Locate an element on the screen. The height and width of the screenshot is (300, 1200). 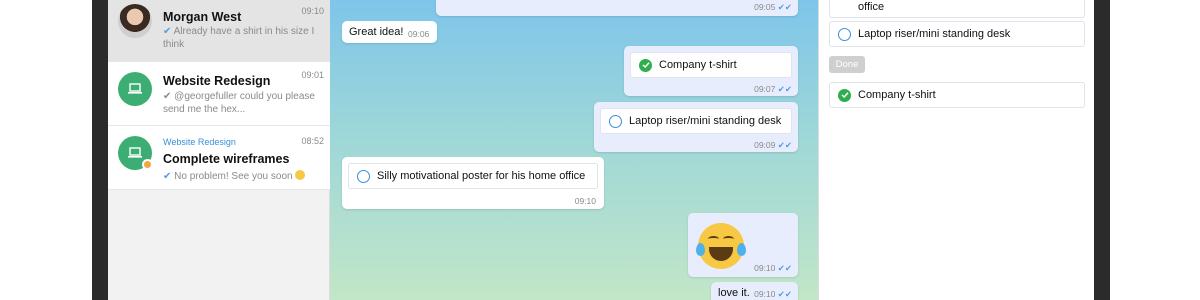
checklist-item-silly-poster: office is located at coordinates (957, 9).